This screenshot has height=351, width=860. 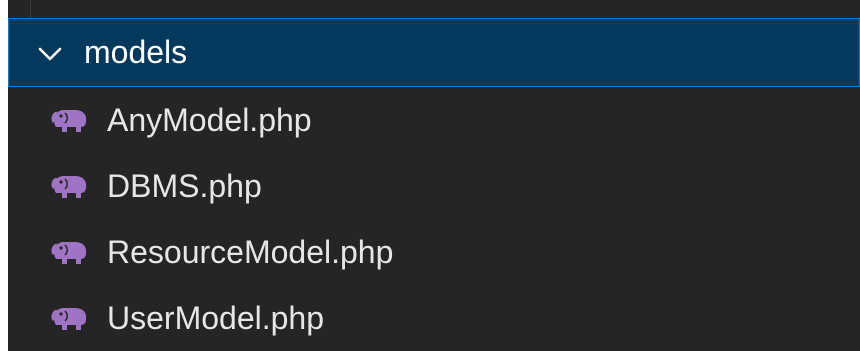 I want to click on folder-label: models, so click(x=136, y=52).